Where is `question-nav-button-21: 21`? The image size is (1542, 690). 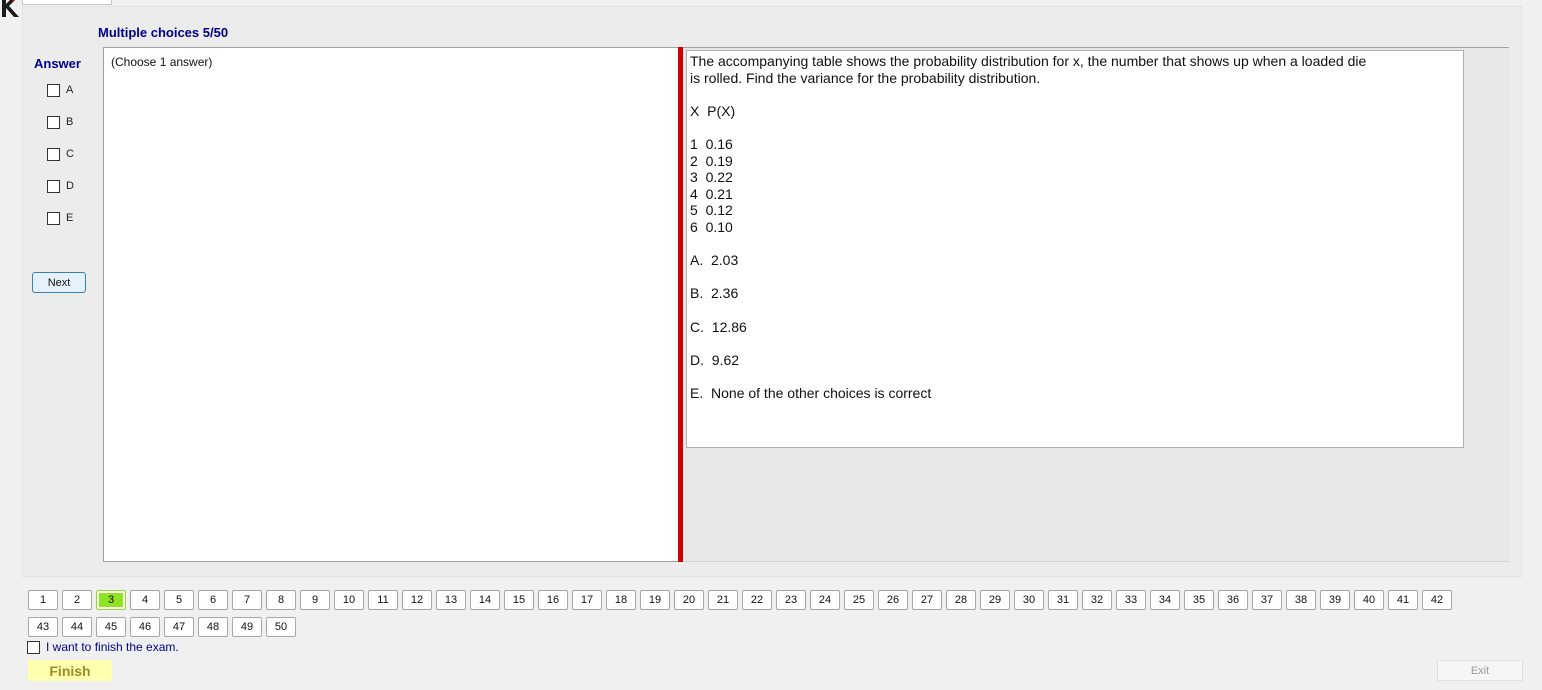 question-nav-button-21: 21 is located at coordinates (723, 600).